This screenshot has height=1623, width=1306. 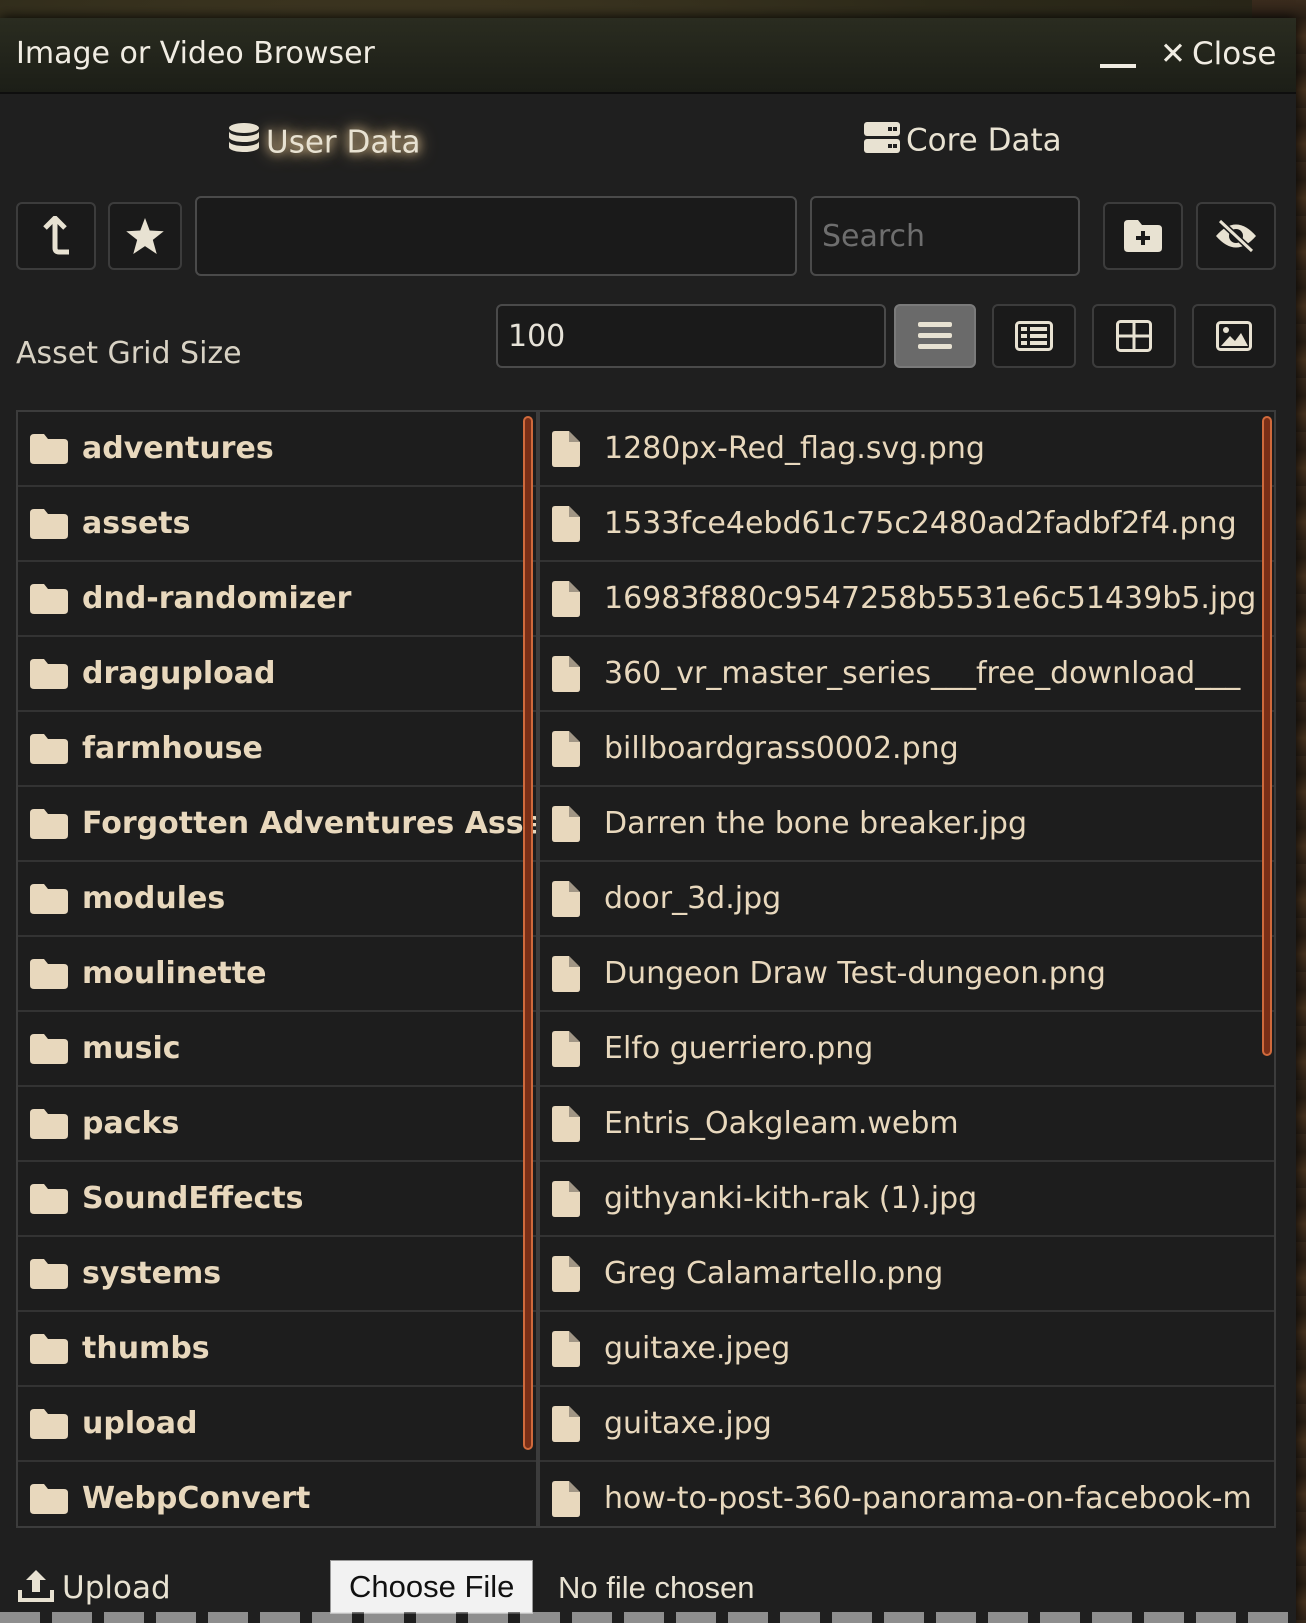 I want to click on grid-size-input, so click(x=691, y=336).